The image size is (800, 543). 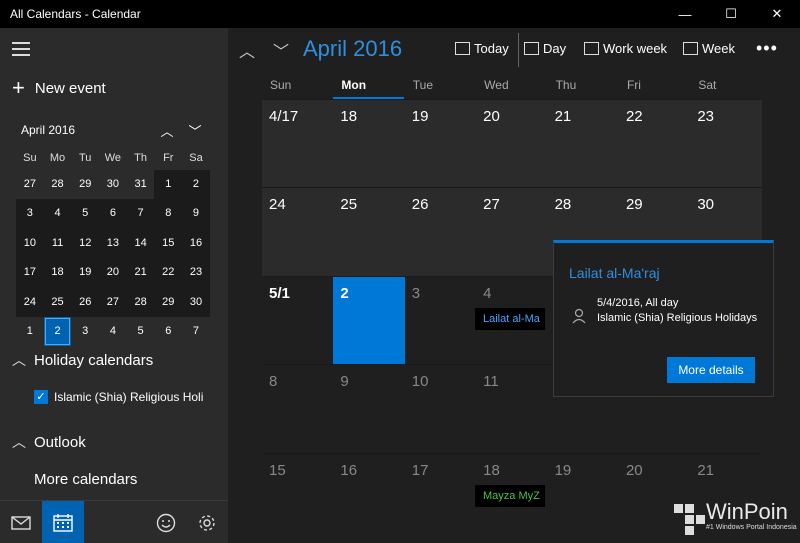 I want to click on minimize-button: —, so click(x=685, y=14).